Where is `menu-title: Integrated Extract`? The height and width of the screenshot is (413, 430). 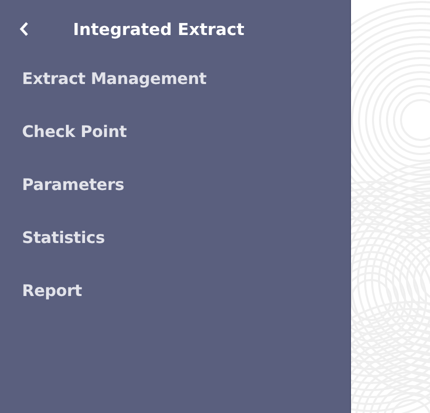 menu-title: Integrated Extract is located at coordinates (158, 29).